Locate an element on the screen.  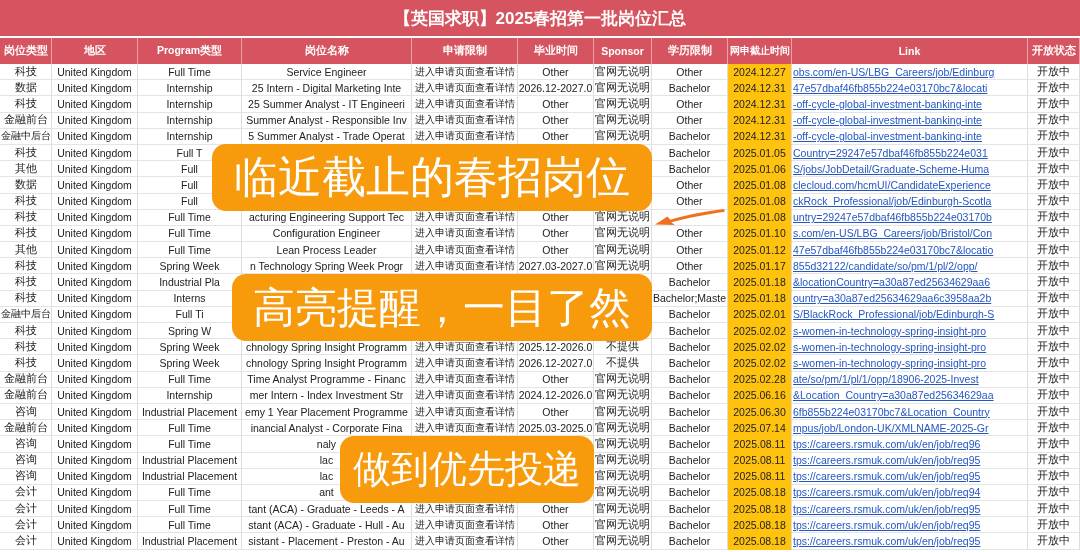
link: Country=29247e57dbaf46fb855b224e031 is located at coordinates (890, 152).